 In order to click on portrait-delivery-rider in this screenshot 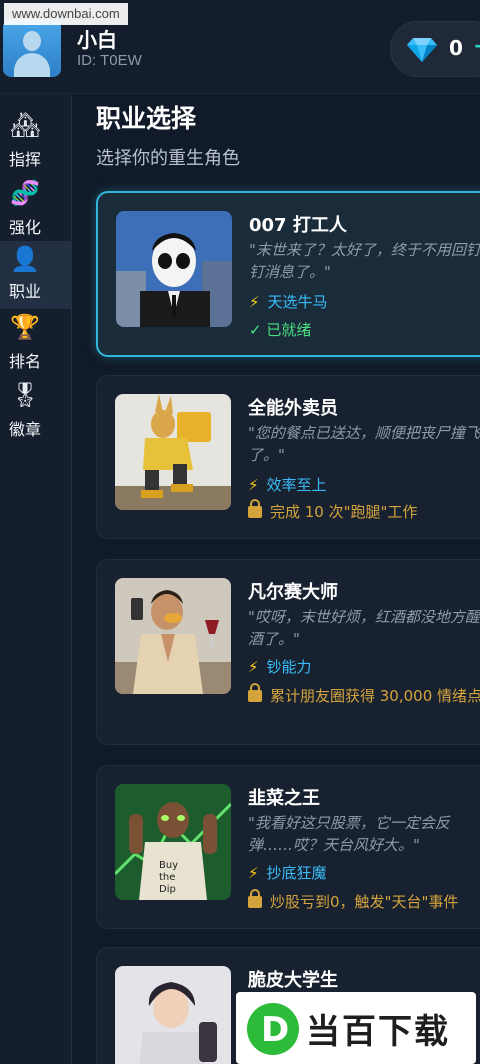, I will do `click(173, 452)`.